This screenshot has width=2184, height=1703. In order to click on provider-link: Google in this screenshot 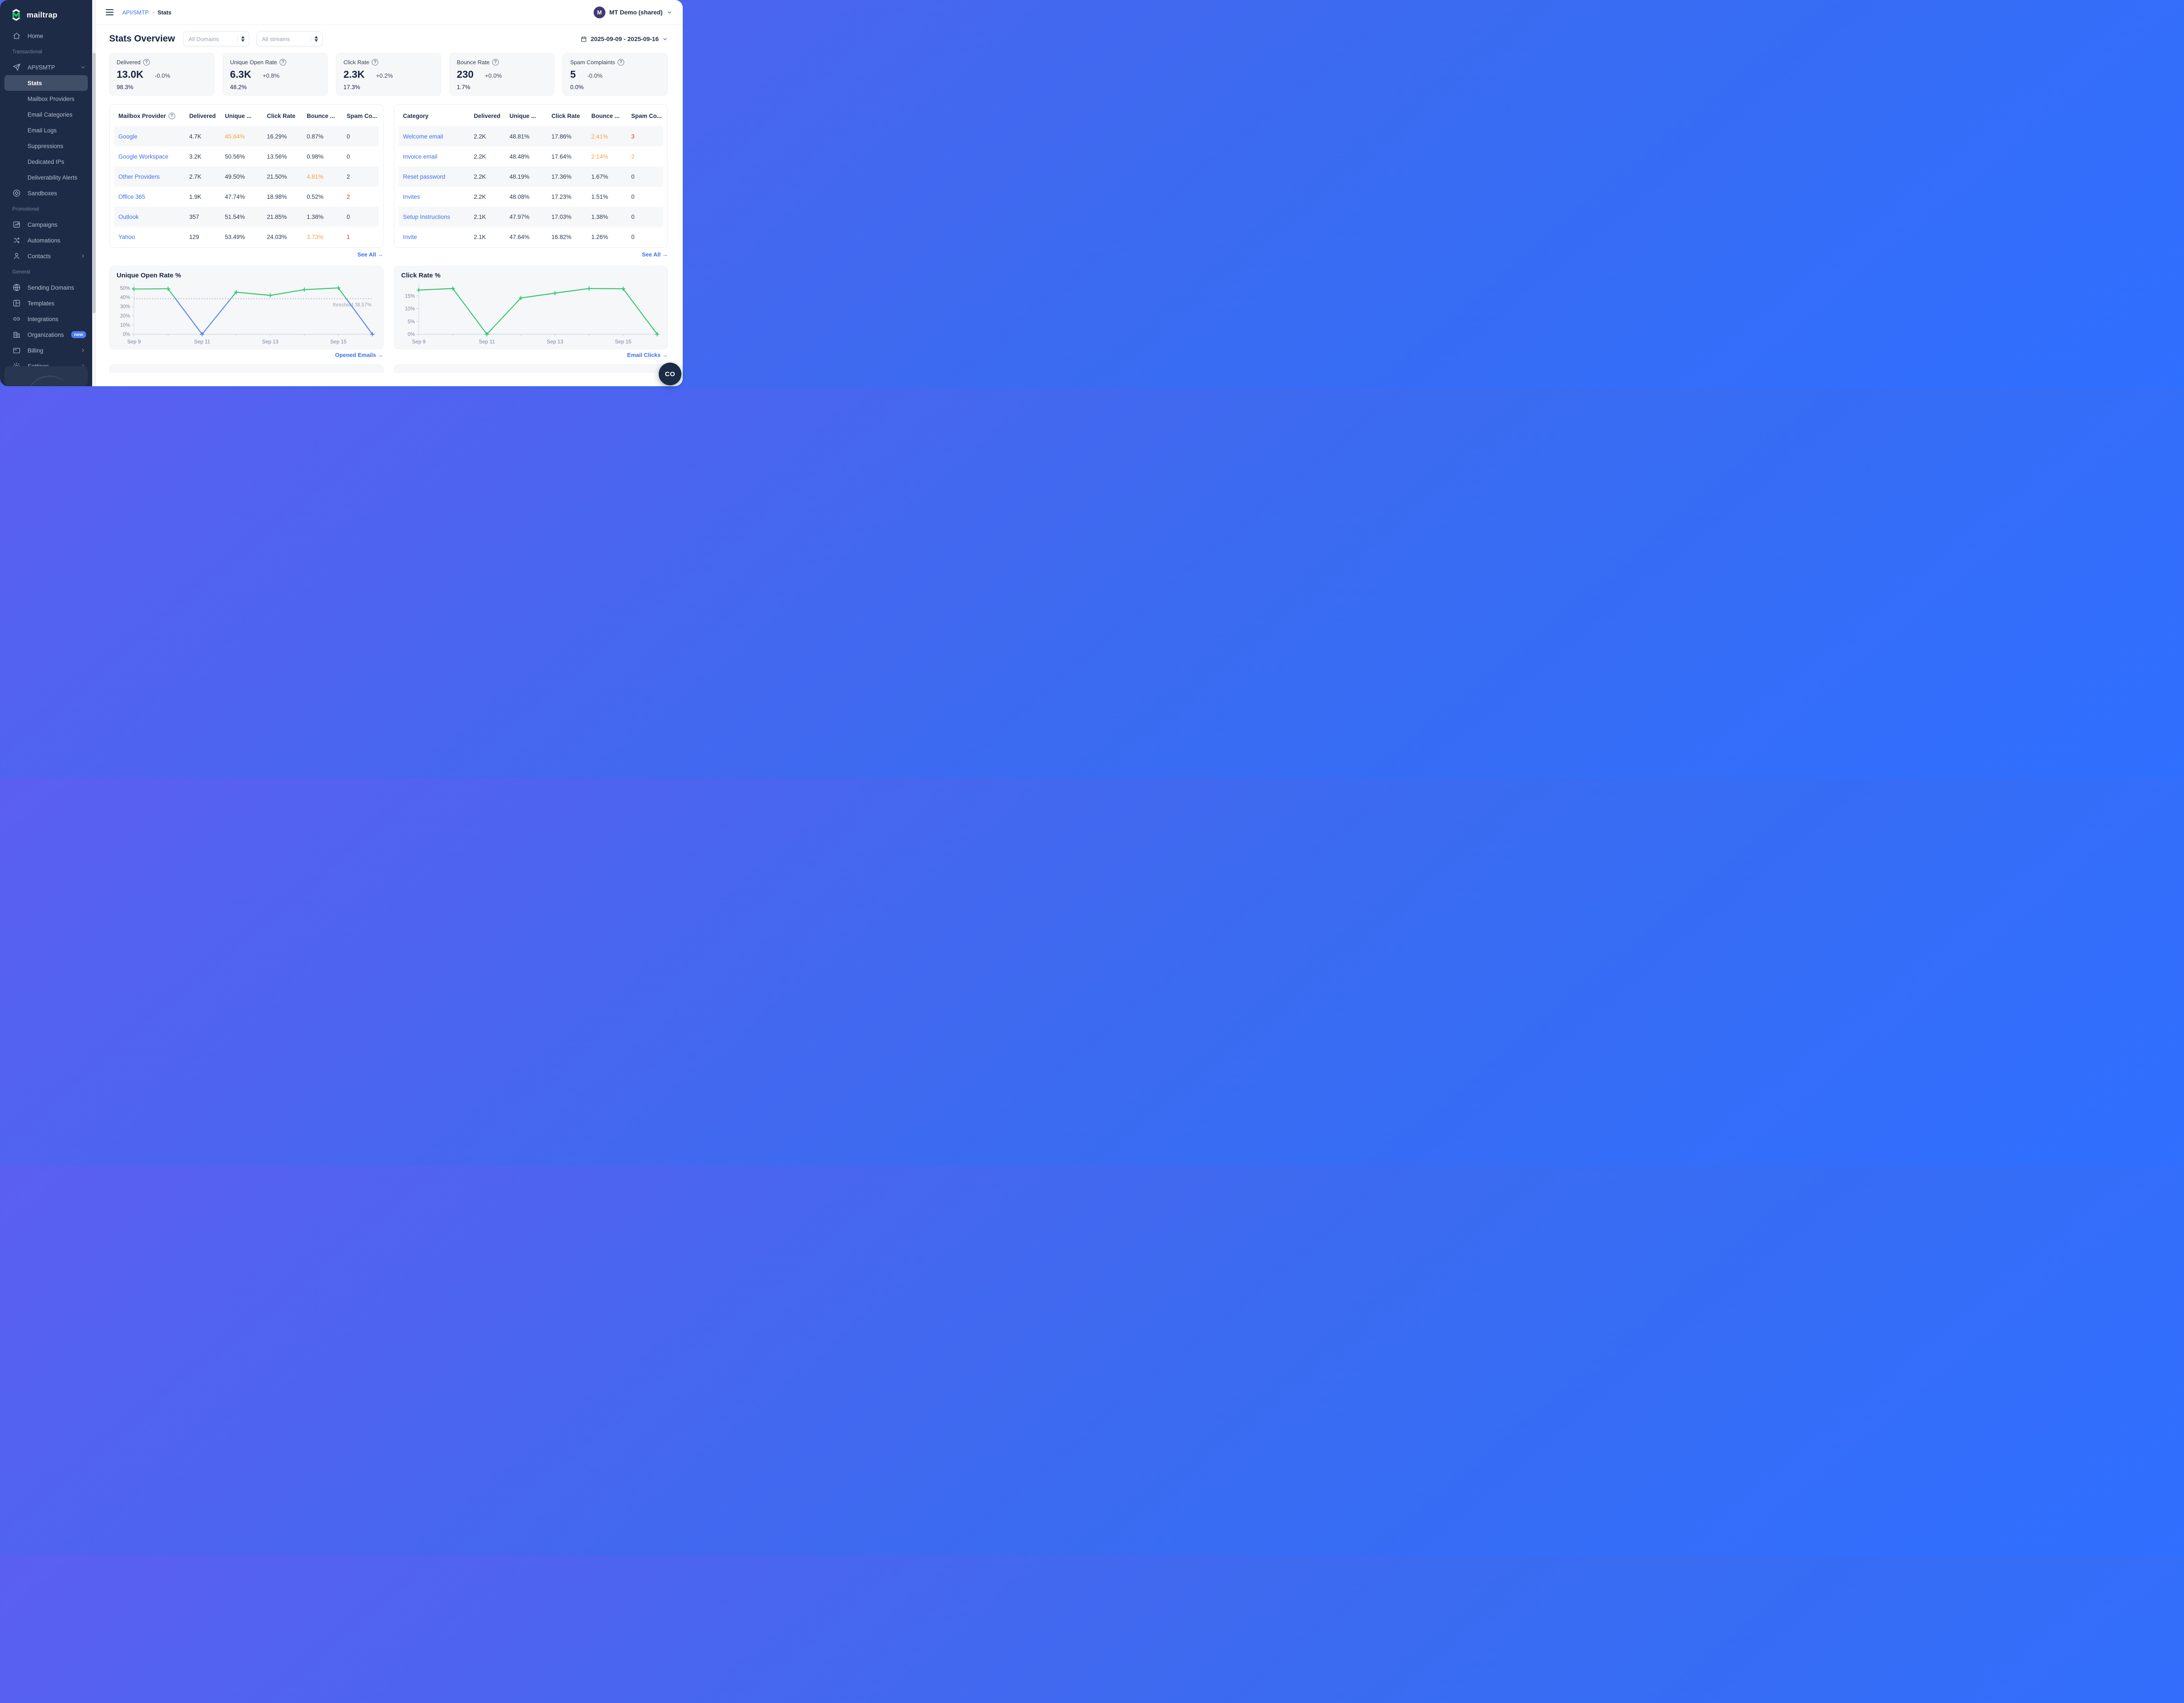, I will do `click(150, 136)`.